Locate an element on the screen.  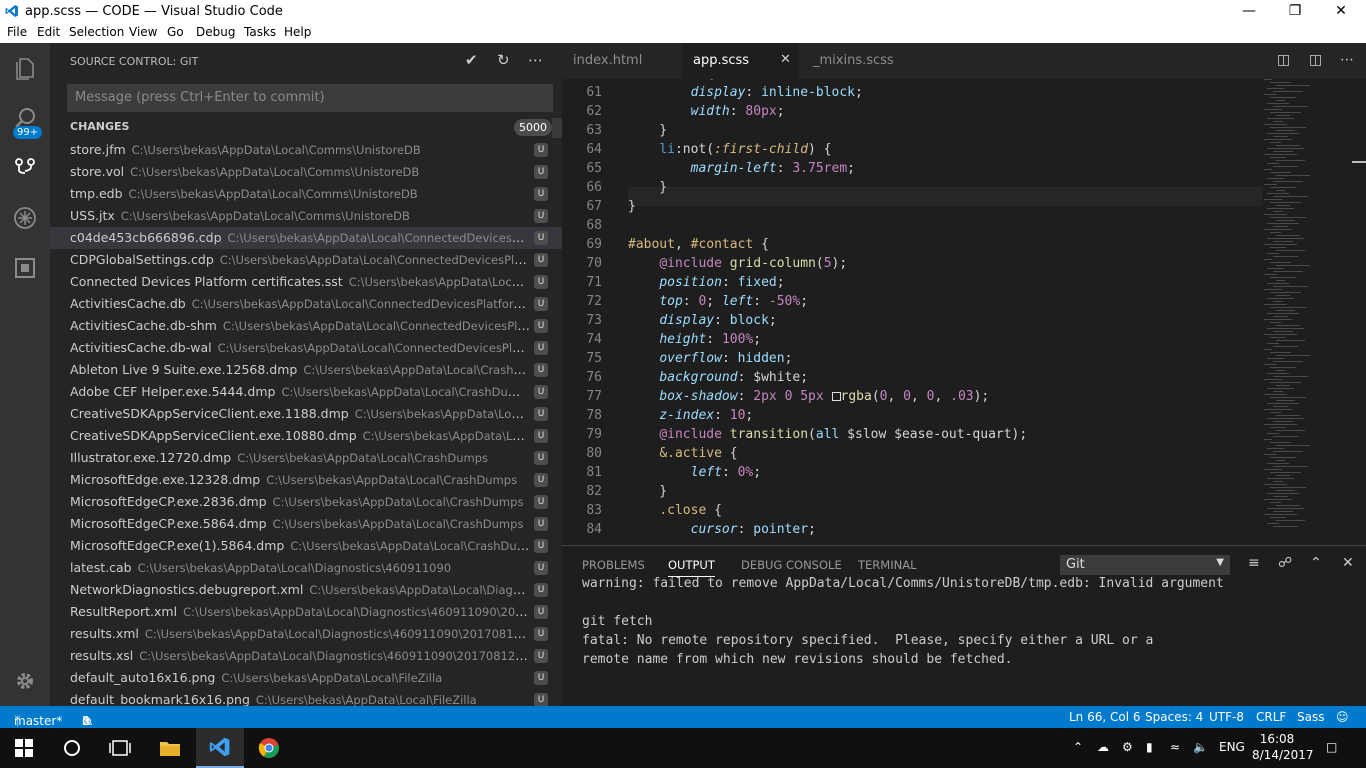
source-control-button is located at coordinates (25, 168).